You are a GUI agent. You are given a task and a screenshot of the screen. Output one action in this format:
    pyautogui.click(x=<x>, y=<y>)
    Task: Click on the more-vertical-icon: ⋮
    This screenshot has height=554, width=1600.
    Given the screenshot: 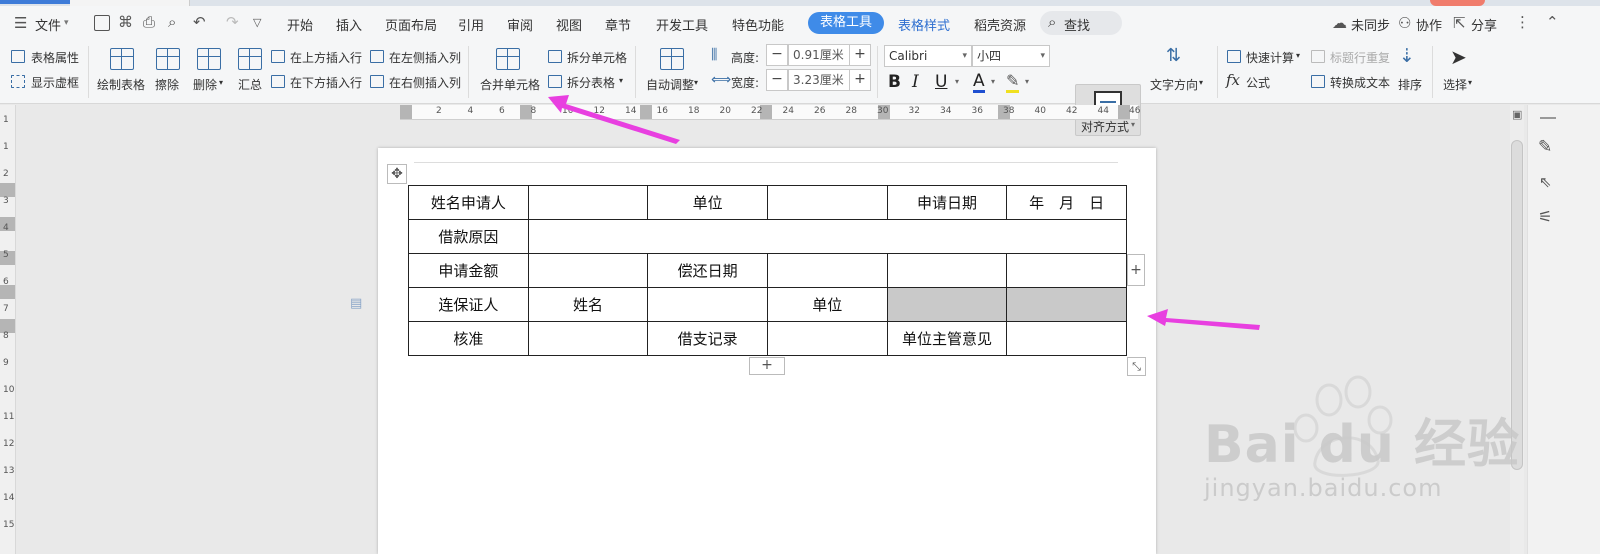 What is the action you would take?
    pyautogui.click(x=1522, y=22)
    